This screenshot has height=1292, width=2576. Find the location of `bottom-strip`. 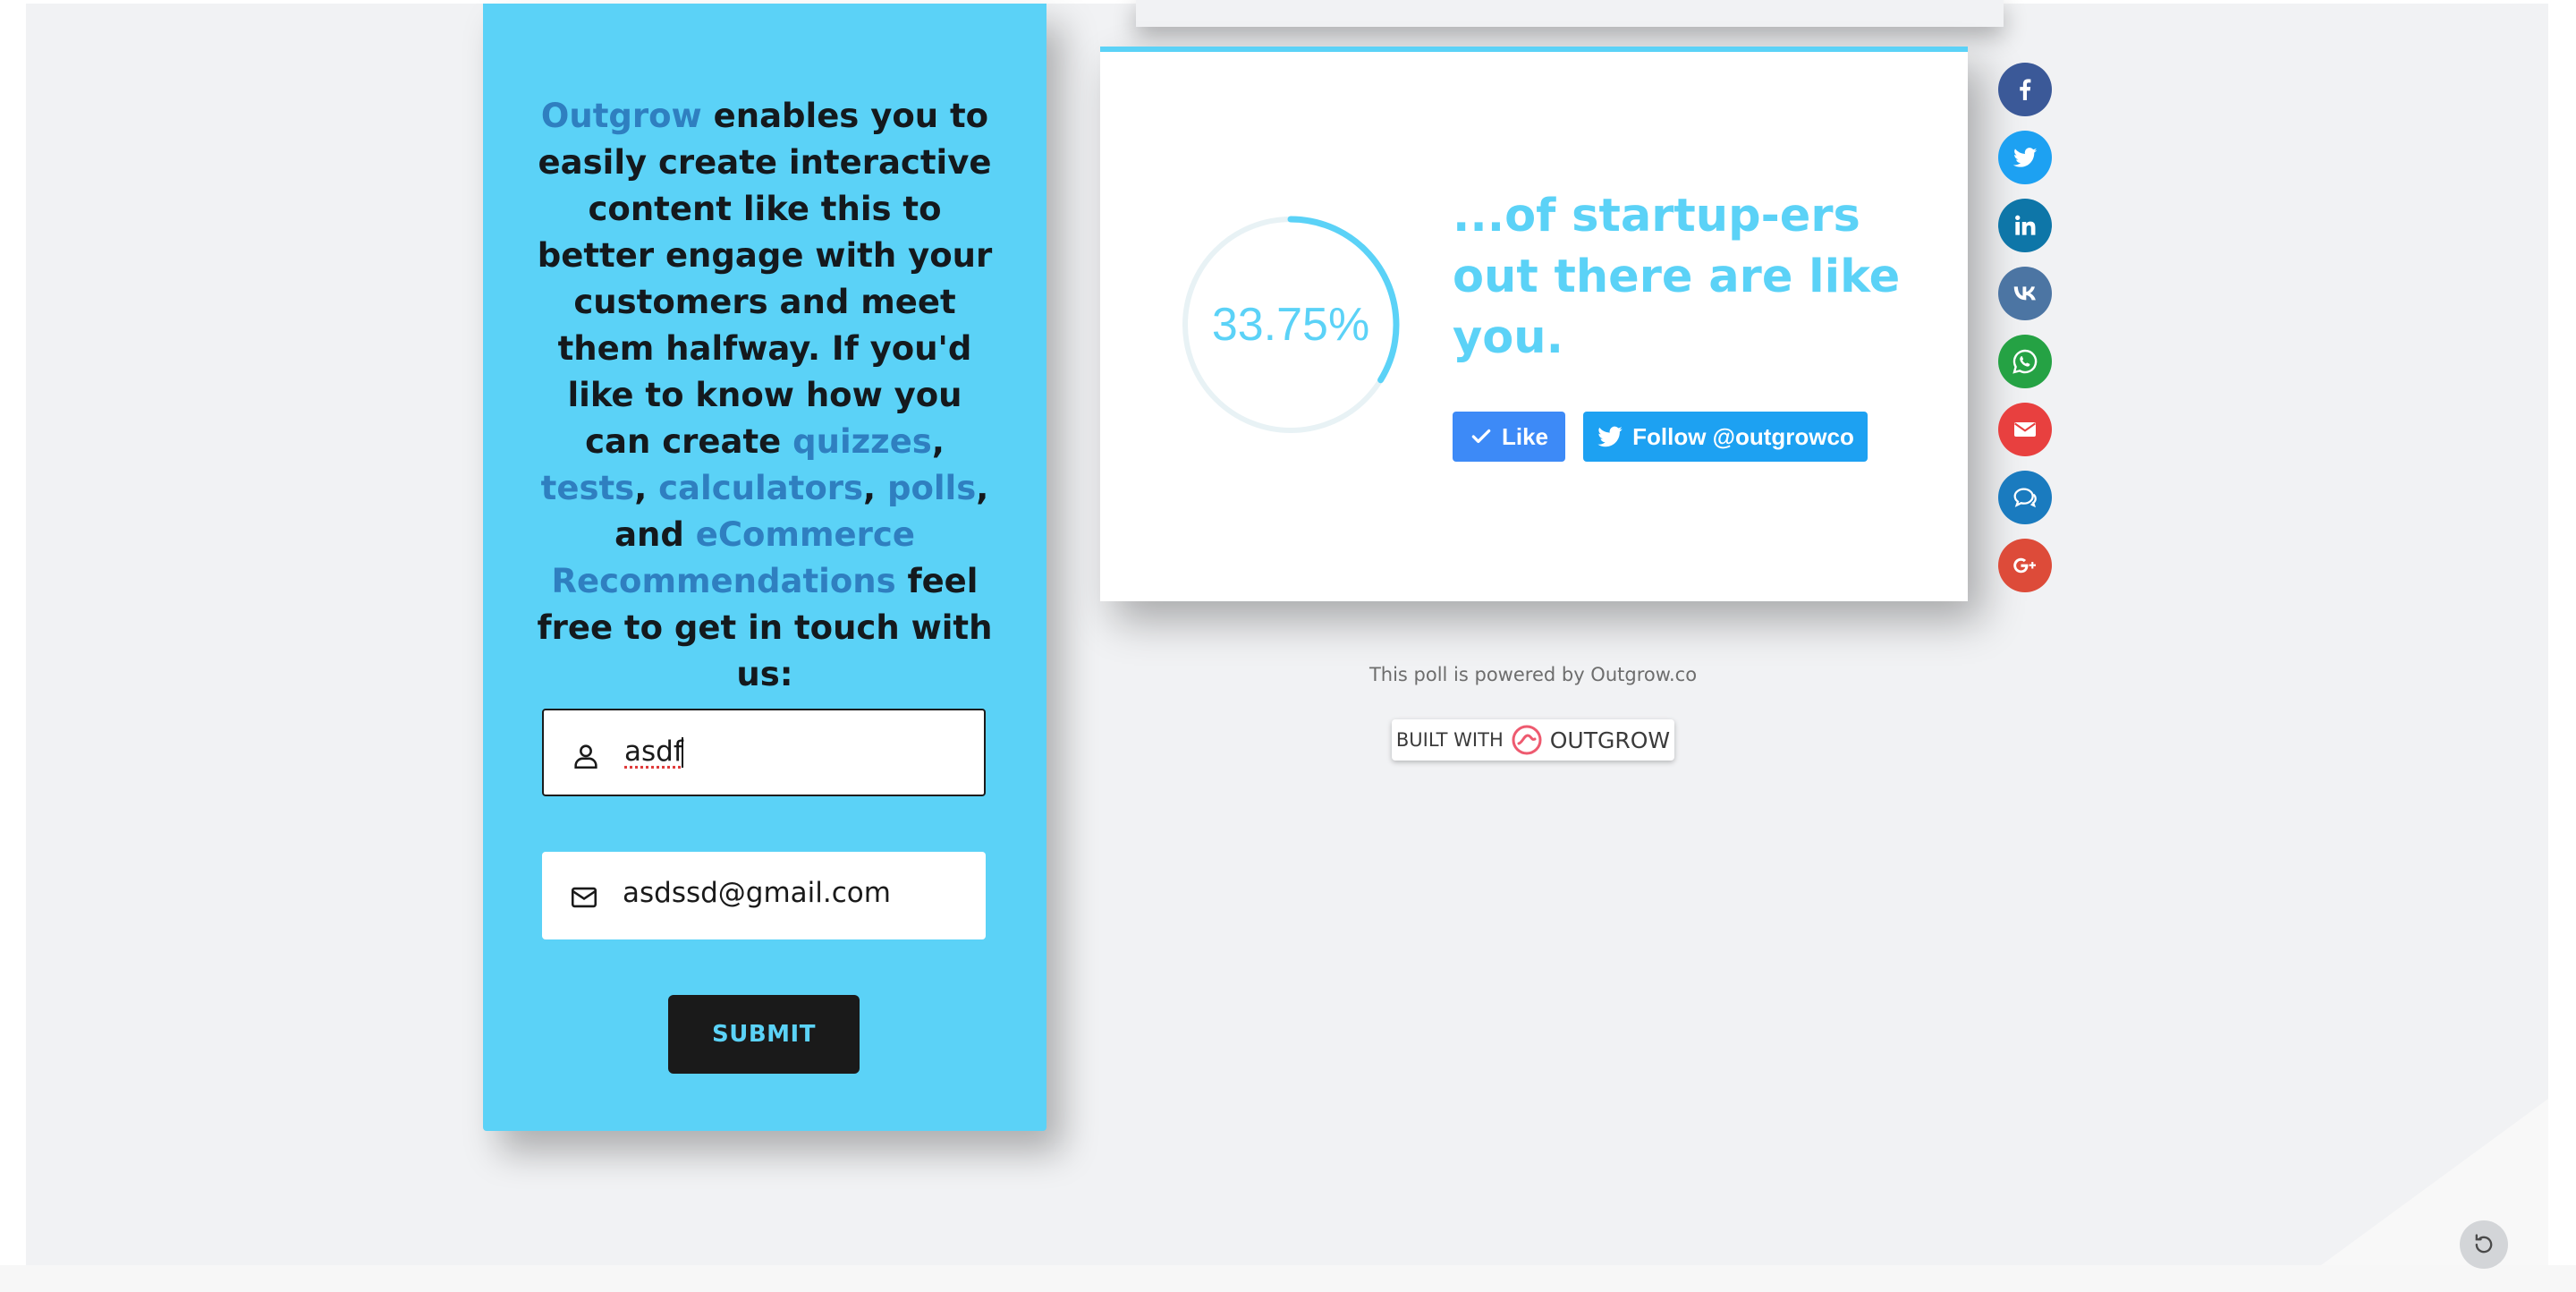

bottom-strip is located at coordinates (1288, 1278).